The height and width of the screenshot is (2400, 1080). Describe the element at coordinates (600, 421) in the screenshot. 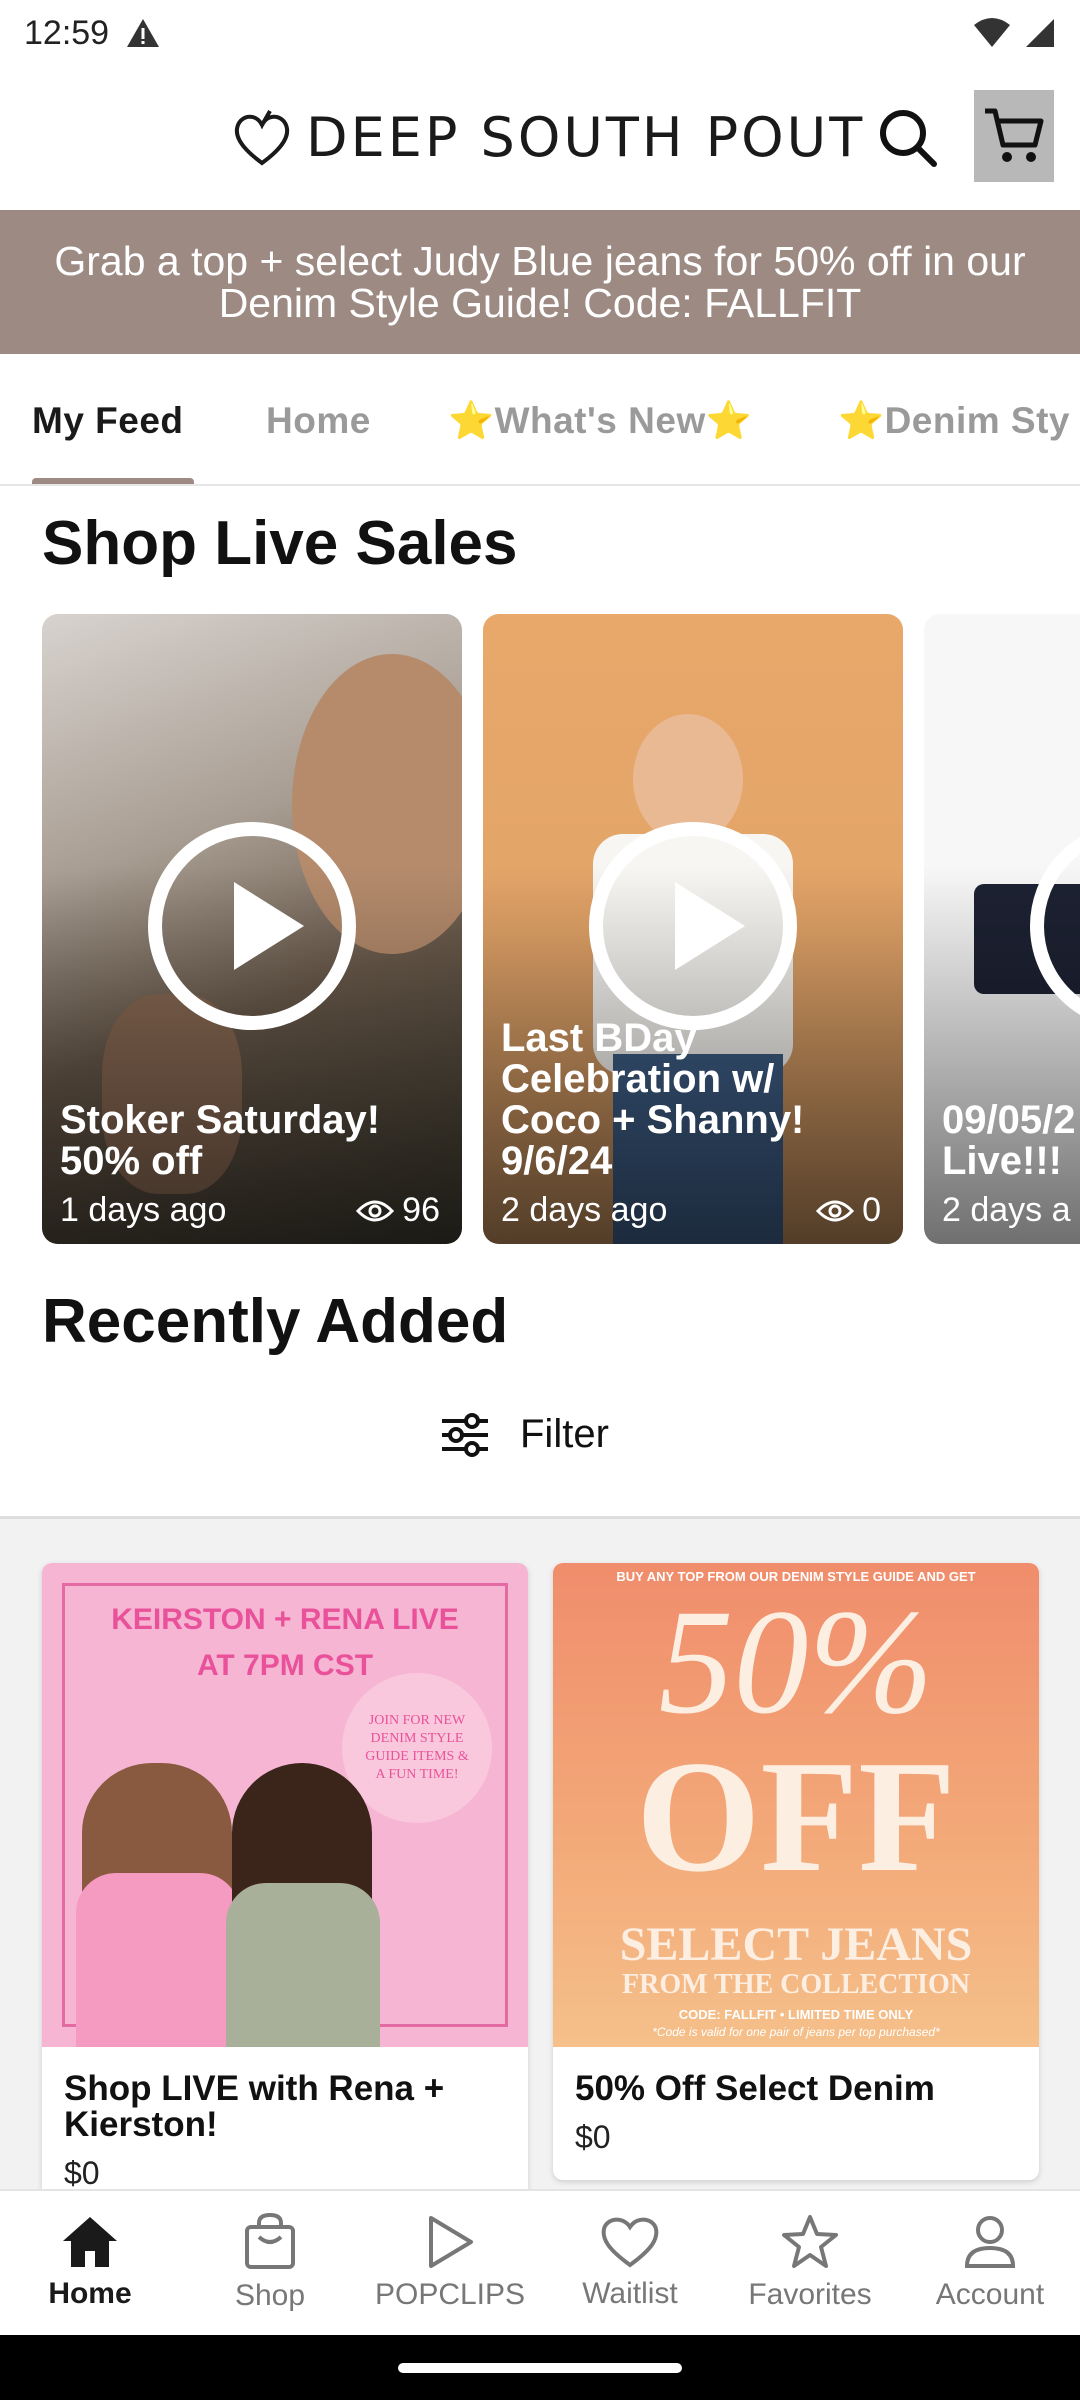

I see `tab-whats-new: ⭐What's New⭐` at that location.